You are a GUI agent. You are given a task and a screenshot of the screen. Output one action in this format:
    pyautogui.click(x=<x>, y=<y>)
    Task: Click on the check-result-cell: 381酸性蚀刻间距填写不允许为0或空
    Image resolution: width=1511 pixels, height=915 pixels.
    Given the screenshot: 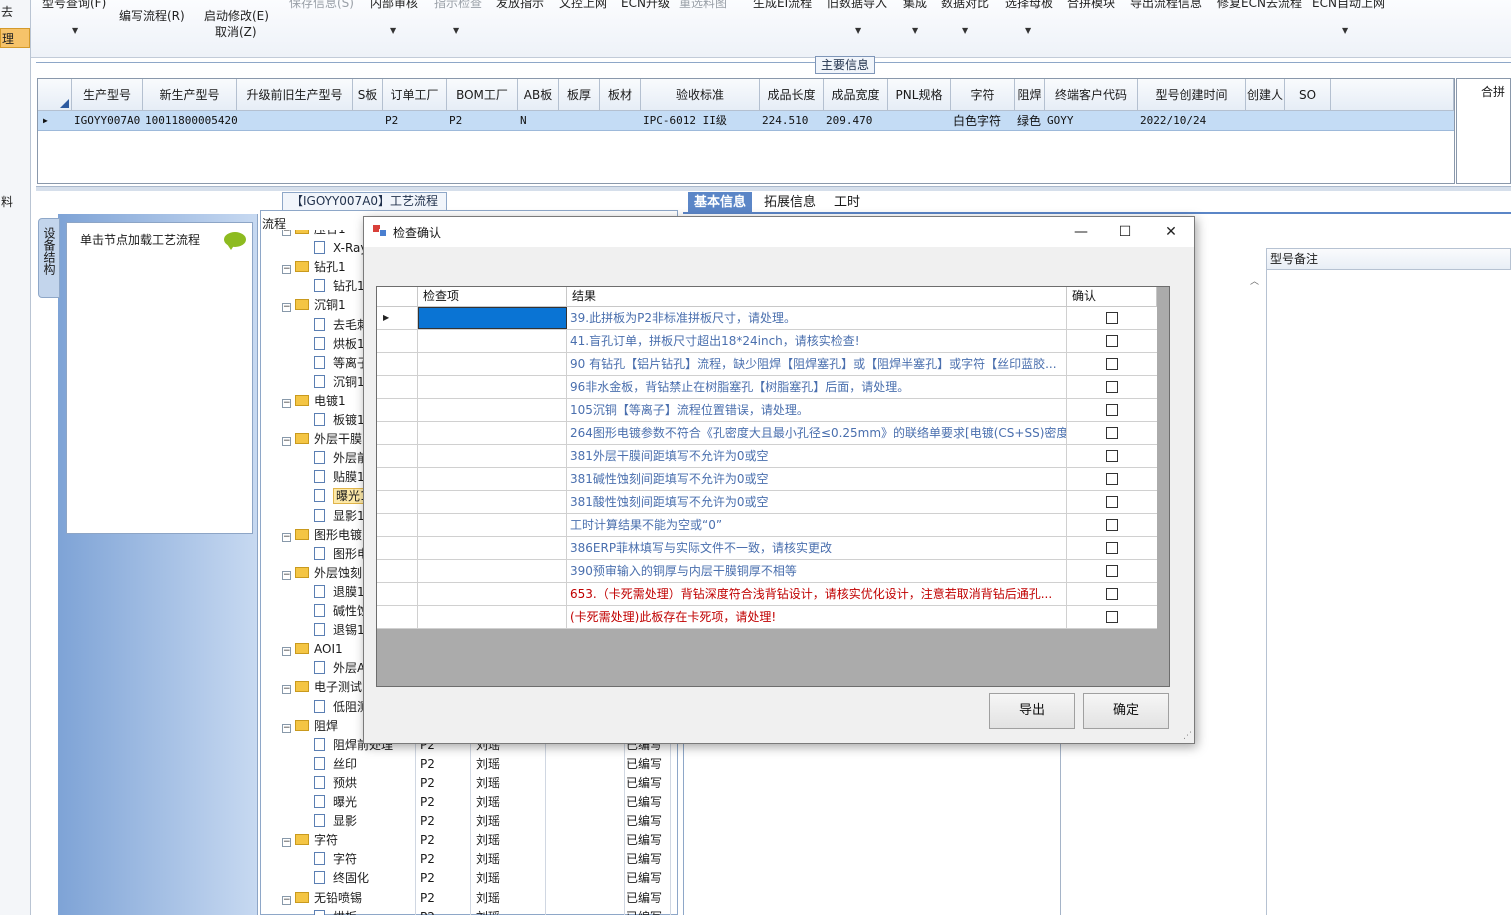 What is the action you would take?
    pyautogui.click(x=817, y=502)
    